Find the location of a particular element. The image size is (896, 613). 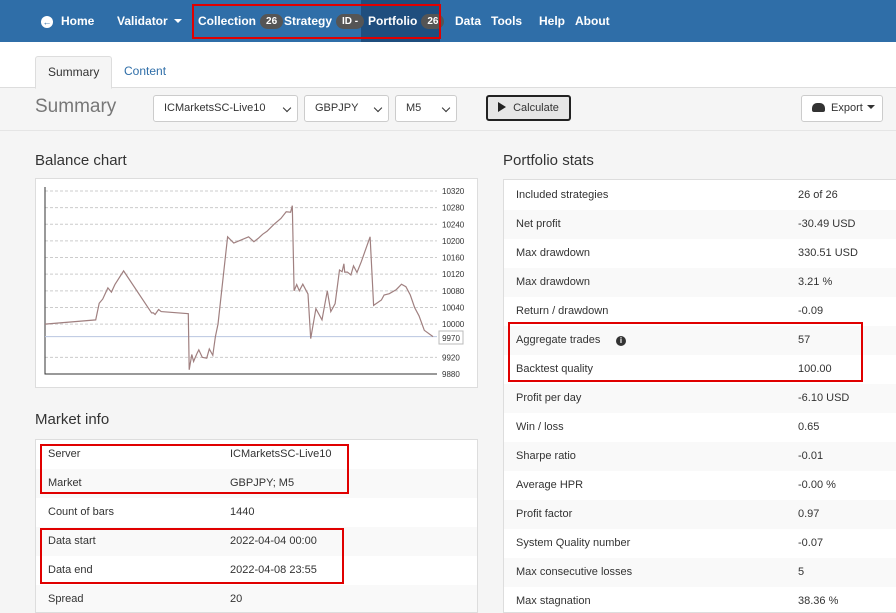

validator-dropdown-toggle is located at coordinates (178, 21).